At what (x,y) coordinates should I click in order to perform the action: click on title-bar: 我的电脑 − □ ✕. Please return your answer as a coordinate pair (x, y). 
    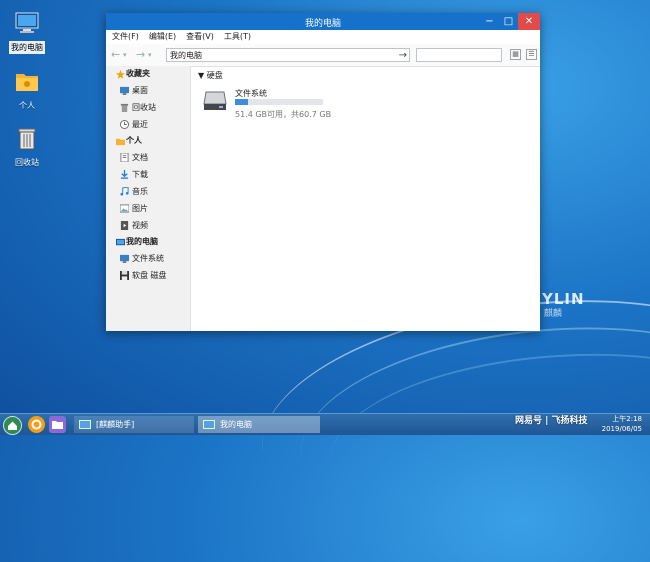
    Looking at the image, I should click on (323, 21).